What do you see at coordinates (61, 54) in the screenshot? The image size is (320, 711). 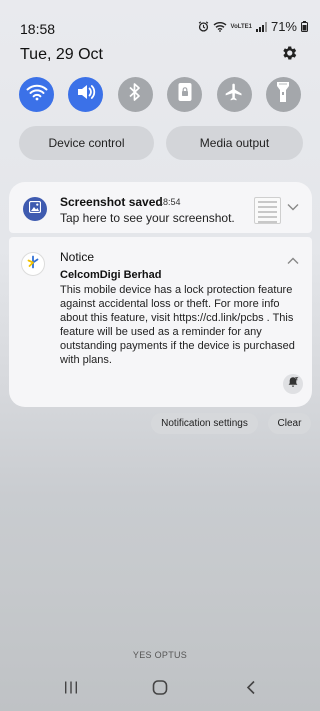 I see `date-label: Tue, 29 Oct` at bounding box center [61, 54].